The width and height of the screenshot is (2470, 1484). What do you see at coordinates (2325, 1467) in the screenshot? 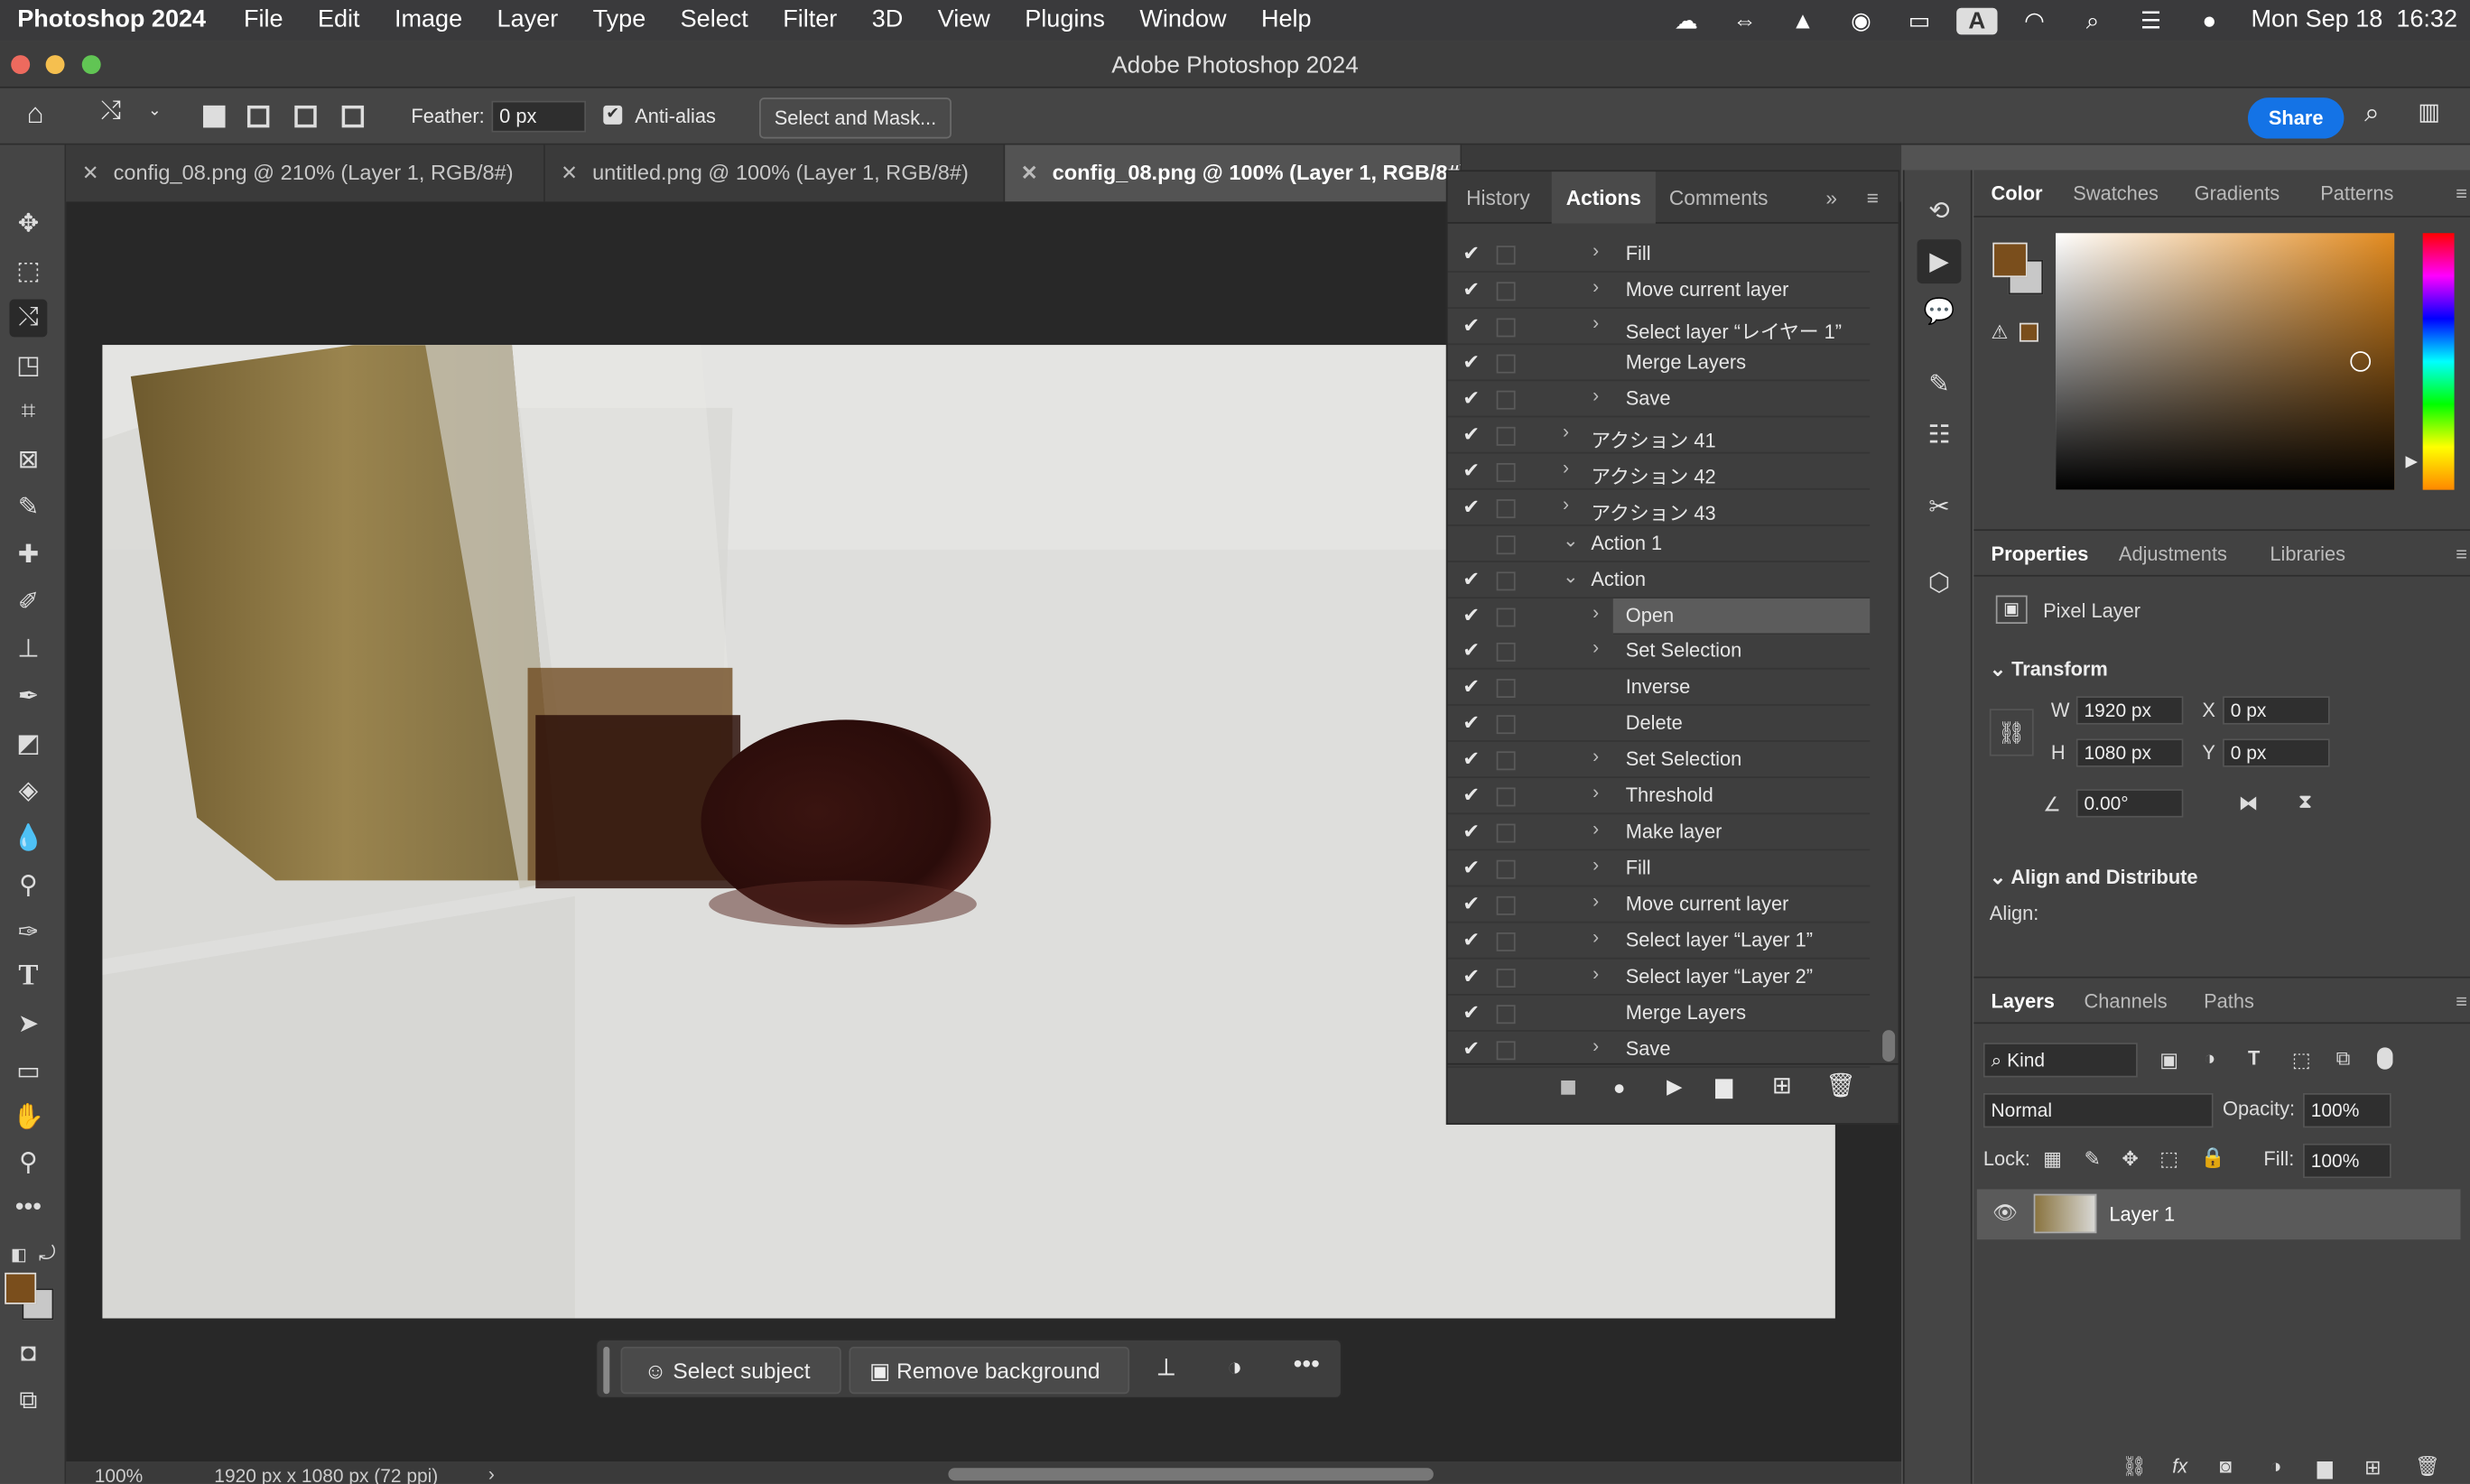
I see `new-group-icon: ▆` at bounding box center [2325, 1467].